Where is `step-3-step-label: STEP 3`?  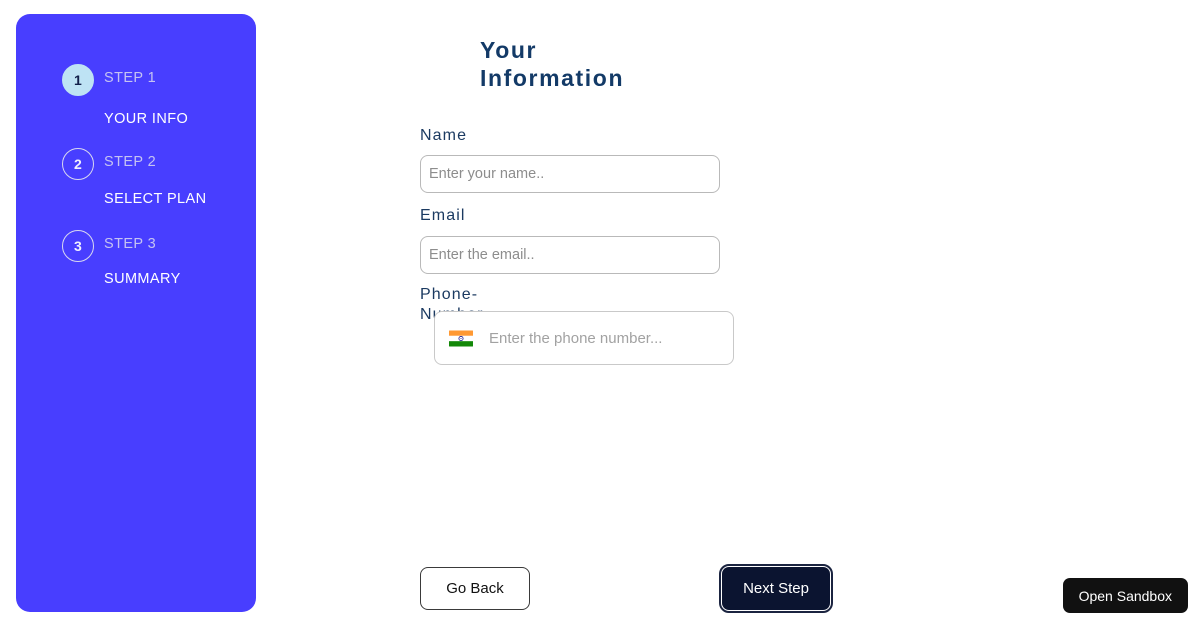 step-3-step-label: STEP 3 is located at coordinates (130, 244).